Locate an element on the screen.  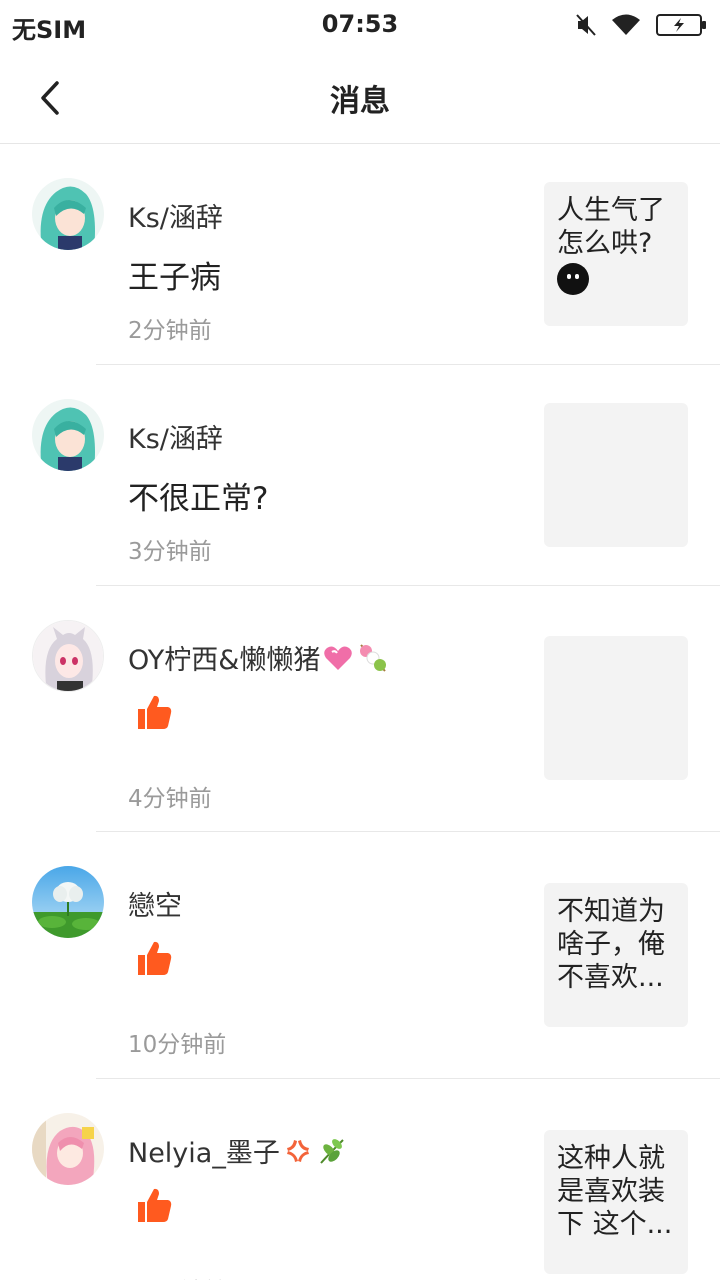
timestamp: 2分钟前 is located at coordinates (170, 331).